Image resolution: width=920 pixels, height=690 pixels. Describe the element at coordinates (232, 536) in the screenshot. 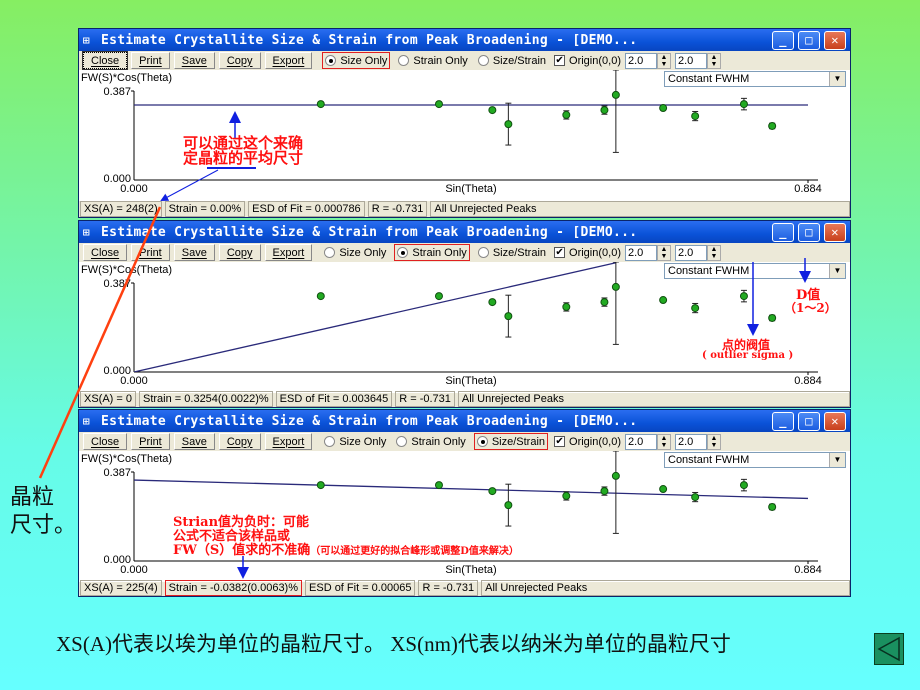

I see `note-line: 公式不适合该样品或` at that location.